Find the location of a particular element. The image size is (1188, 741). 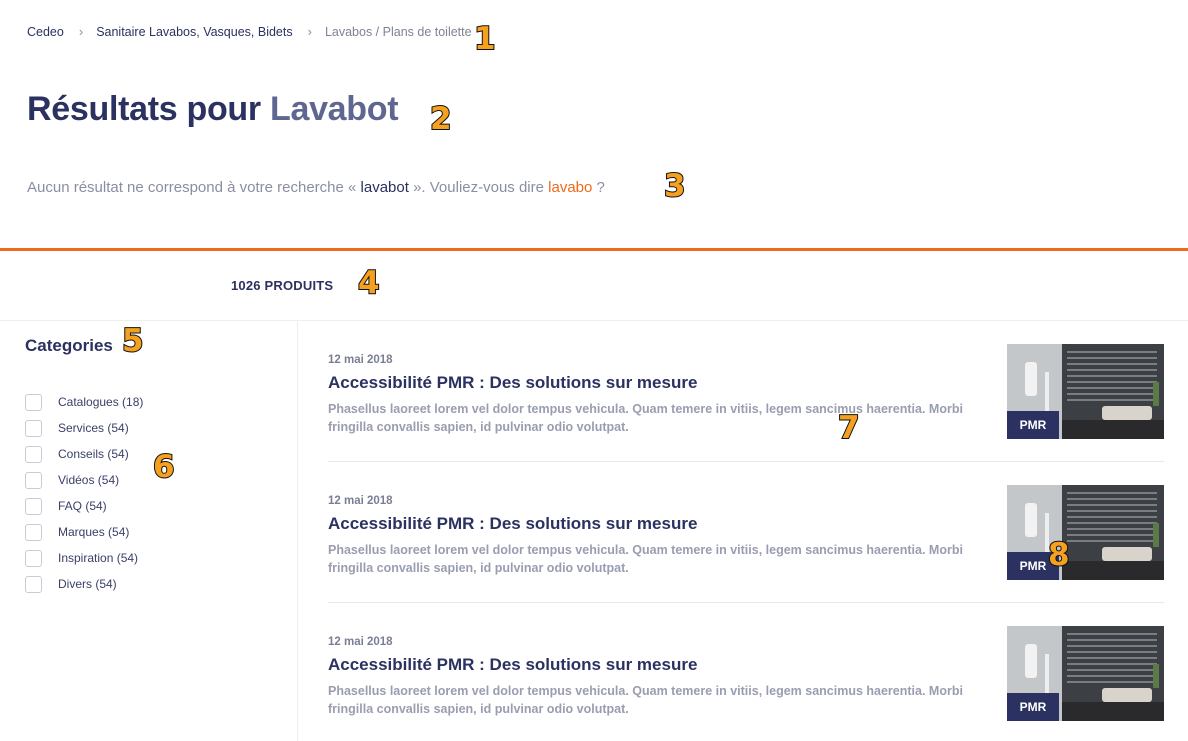

suggestion-link: lavabo is located at coordinates (570, 187).